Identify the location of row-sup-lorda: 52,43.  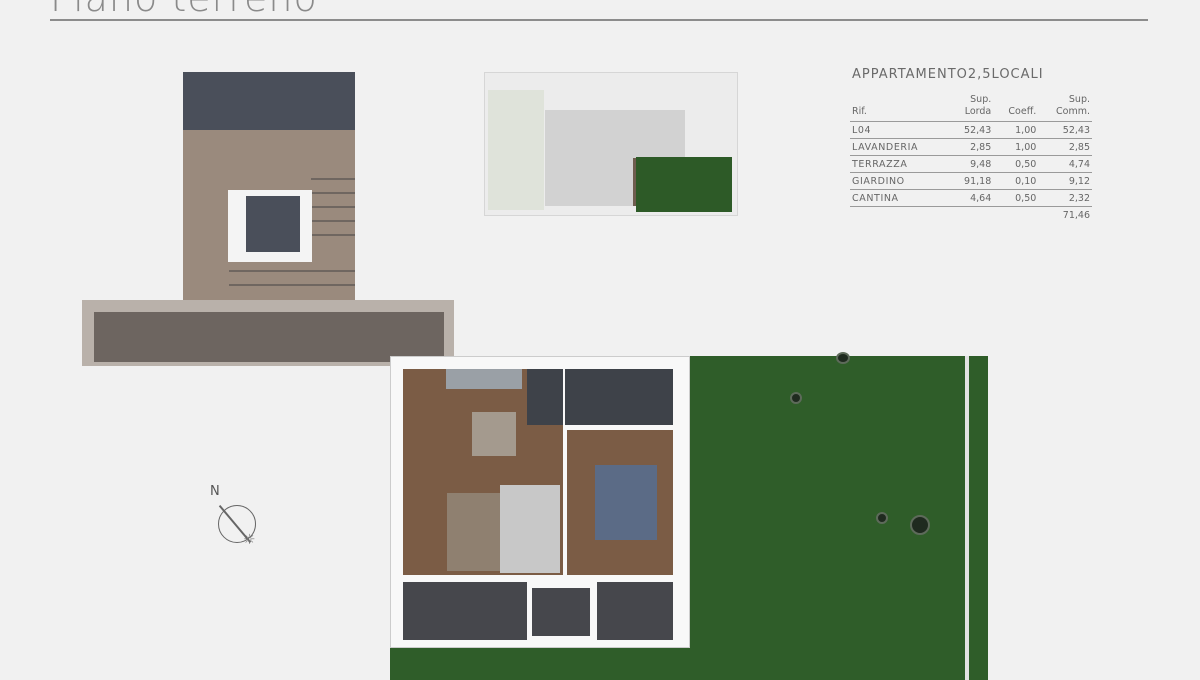
(971, 130).